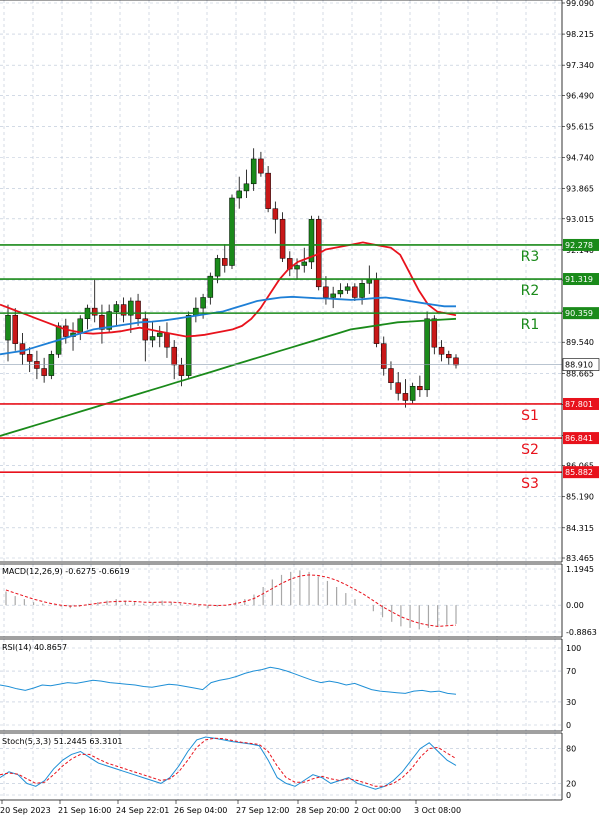 The height and width of the screenshot is (828, 600). Describe the element at coordinates (34, 647) in the screenshot. I see `rsi-title: RSI(14) 40.8657` at that location.